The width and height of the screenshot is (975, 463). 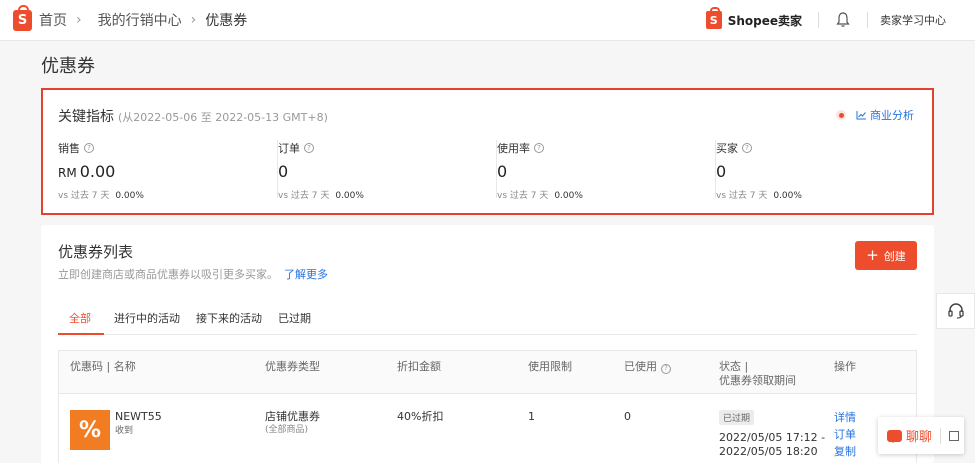 I want to click on voucher-type-sub: (全部商品), so click(x=287, y=430).